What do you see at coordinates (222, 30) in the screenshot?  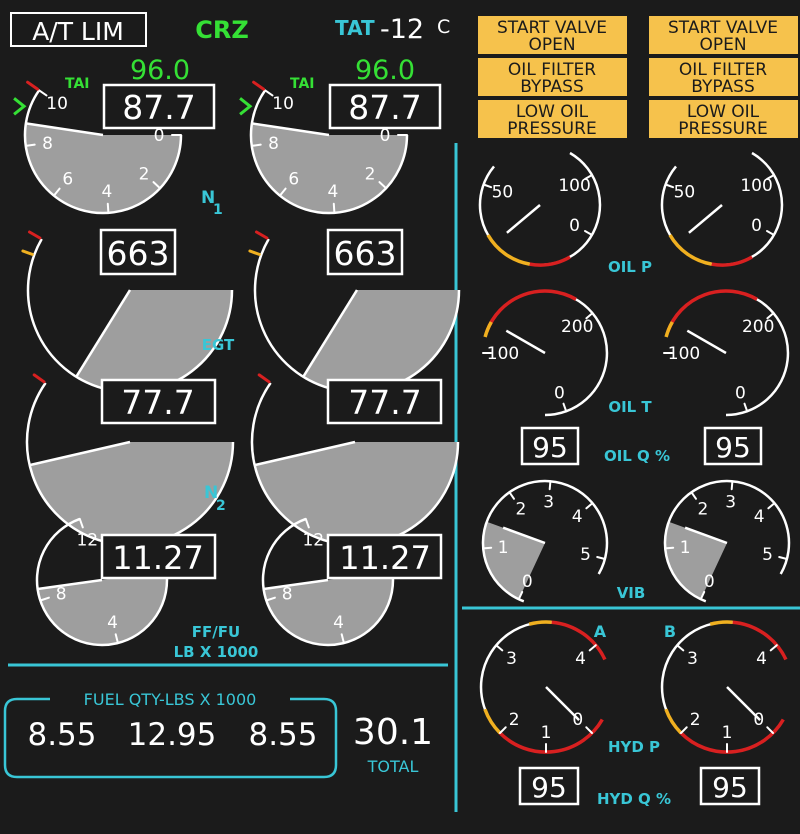 I see `flight-mode: CRZ` at bounding box center [222, 30].